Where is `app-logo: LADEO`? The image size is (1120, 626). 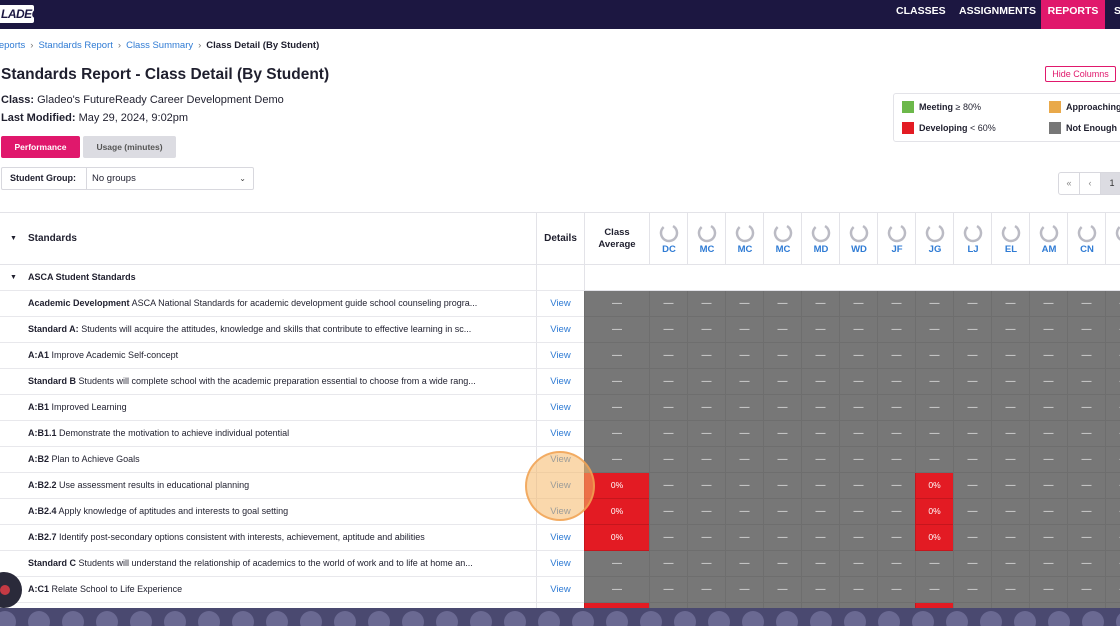 app-logo: LADEO is located at coordinates (17, 14).